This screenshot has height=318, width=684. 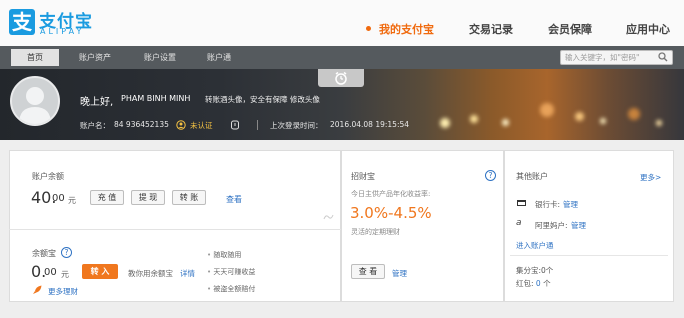 I want to click on withdraw-button: 提 现, so click(x=148, y=197).